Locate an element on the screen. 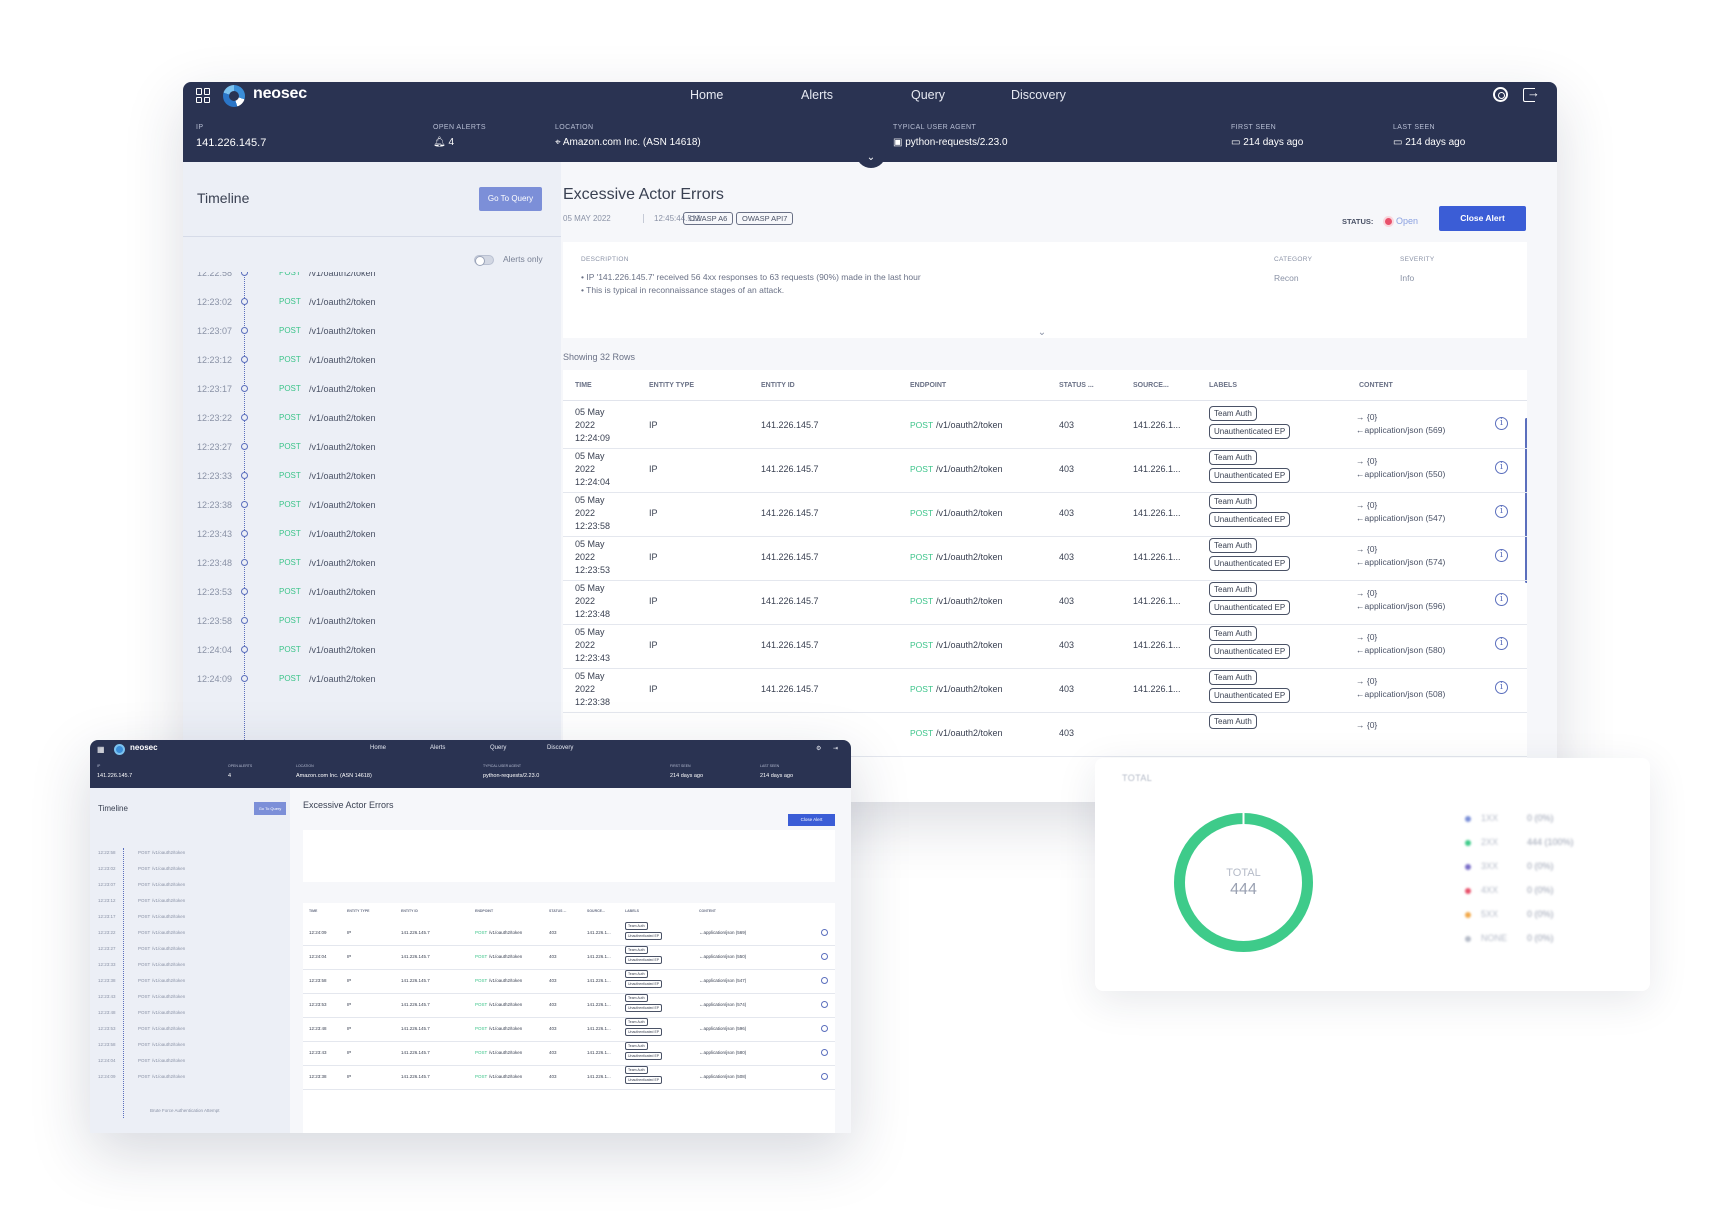  alerts-only-toggle is located at coordinates (484, 260).